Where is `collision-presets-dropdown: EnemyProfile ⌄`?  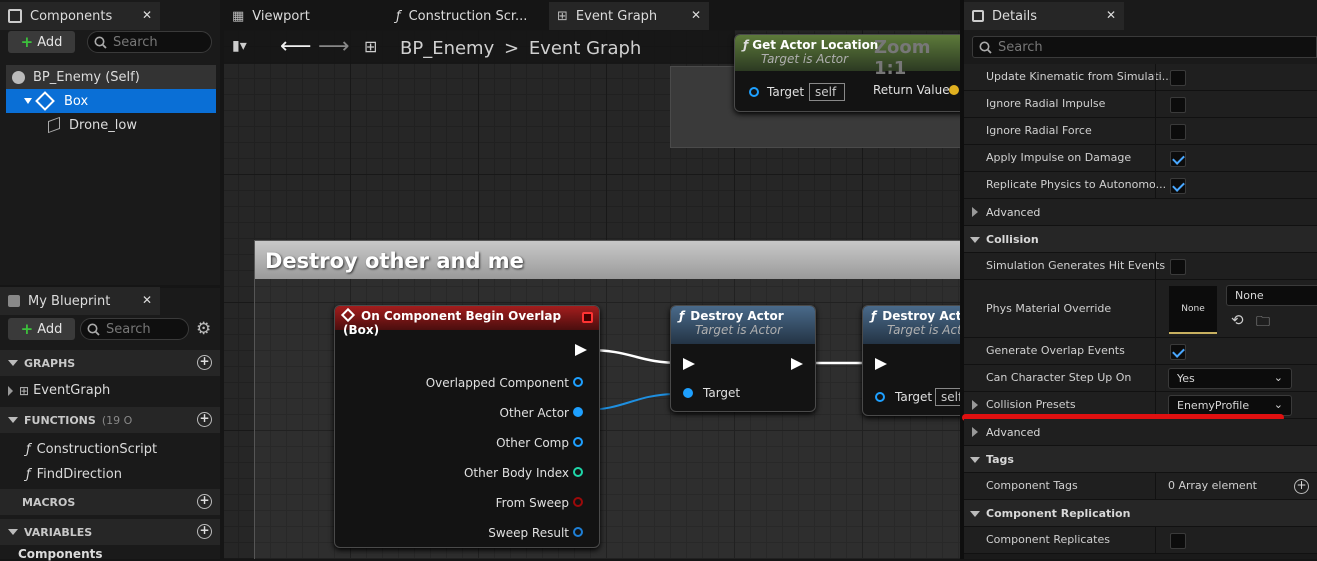 collision-presets-dropdown: EnemyProfile ⌄ is located at coordinates (1230, 405).